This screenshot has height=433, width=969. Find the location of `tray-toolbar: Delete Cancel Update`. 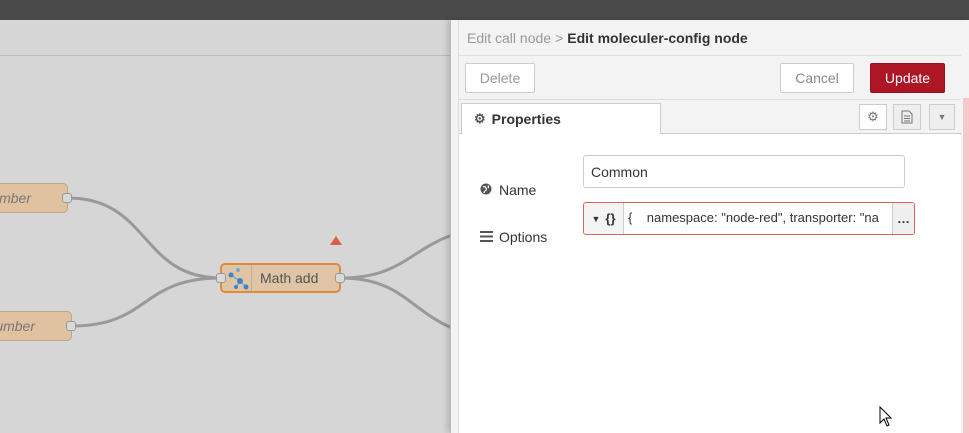

tray-toolbar: Delete Cancel Update is located at coordinates (710, 78).